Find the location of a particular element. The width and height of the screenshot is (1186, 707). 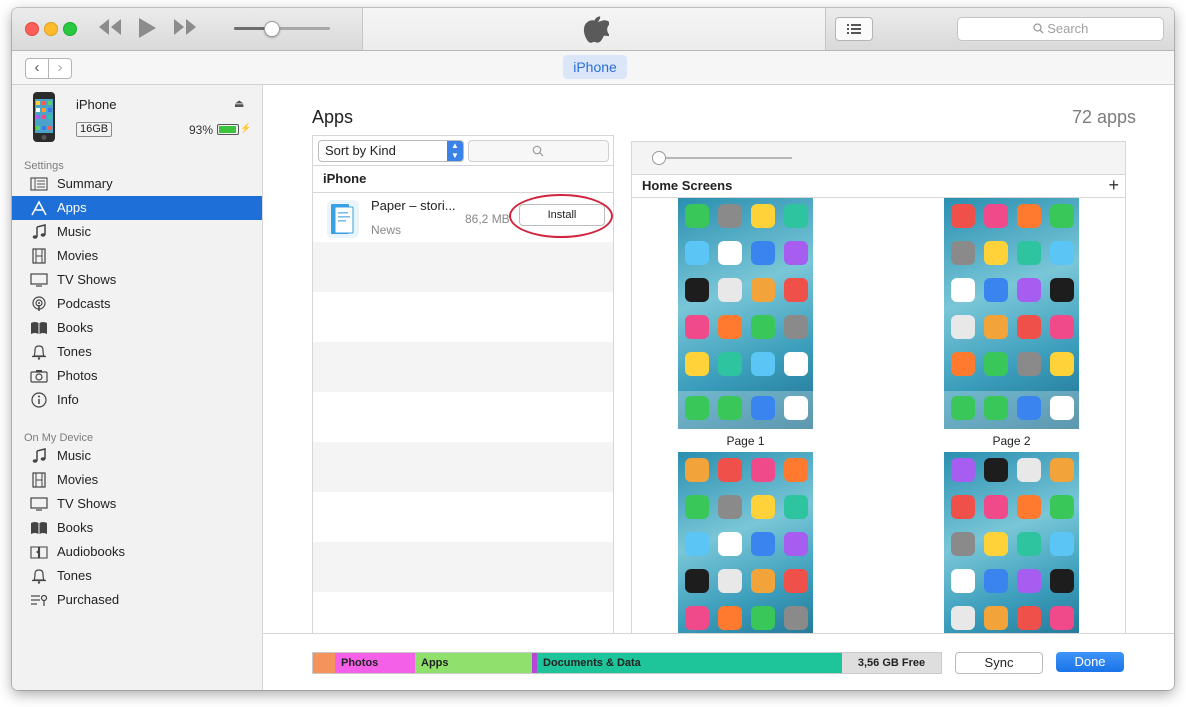

sidebar-item-summary: Summary is located at coordinates (137, 184).